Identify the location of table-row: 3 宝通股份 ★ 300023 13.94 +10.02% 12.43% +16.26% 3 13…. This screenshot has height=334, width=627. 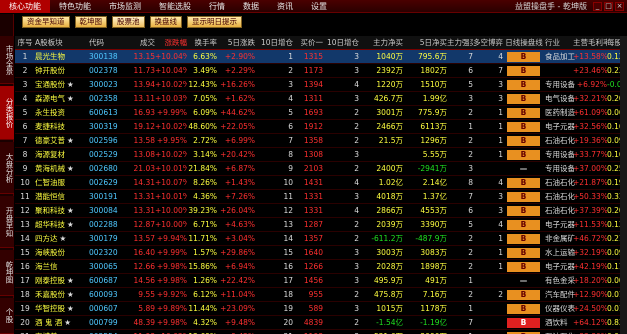
(321, 85).